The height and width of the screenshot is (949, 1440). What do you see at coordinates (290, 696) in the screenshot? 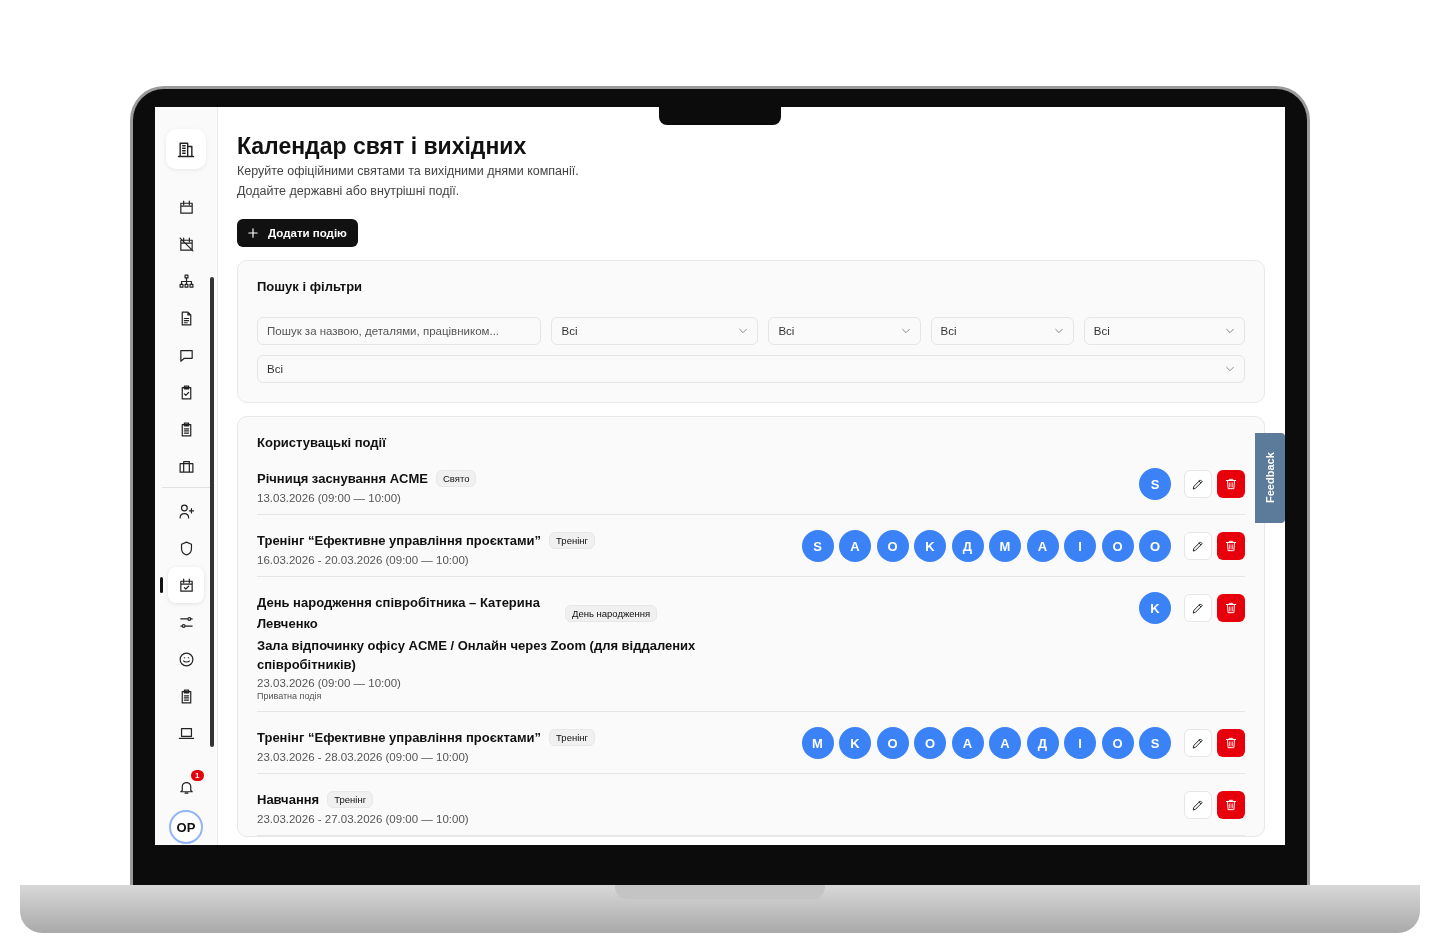
I see `event-note: Приватна подія` at bounding box center [290, 696].